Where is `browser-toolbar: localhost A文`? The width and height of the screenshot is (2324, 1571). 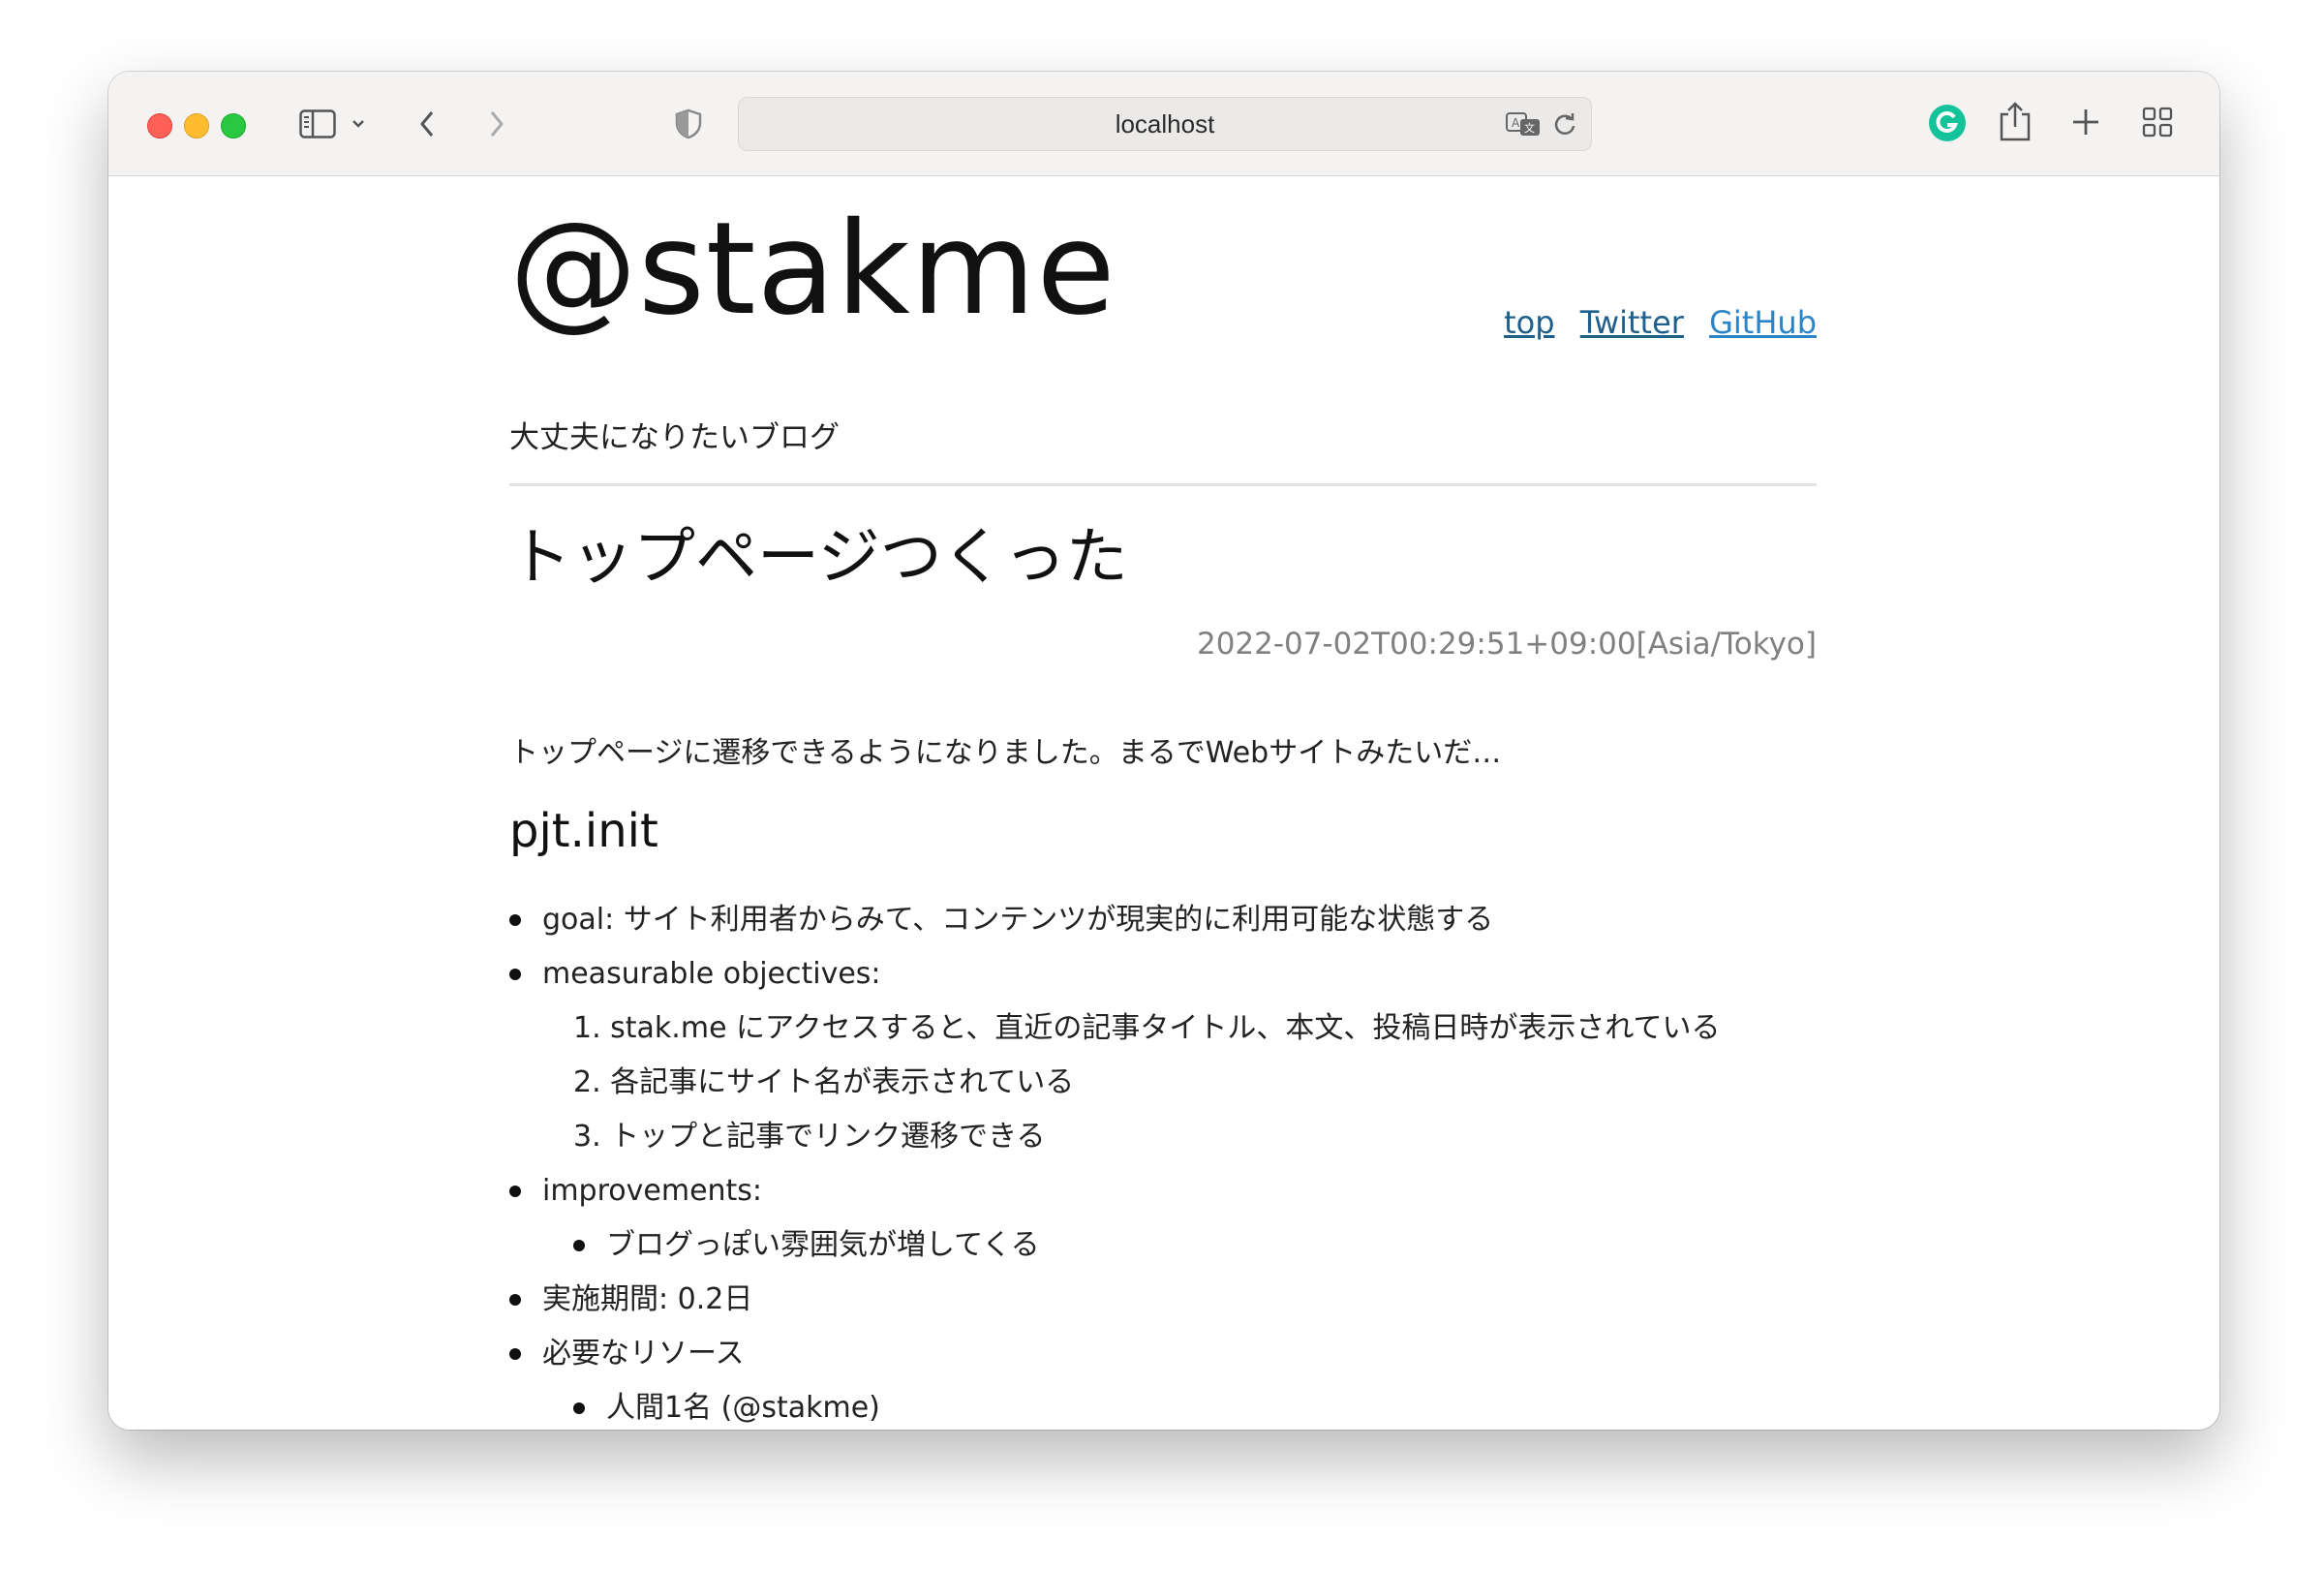
browser-toolbar: localhost A文 is located at coordinates (1163, 124).